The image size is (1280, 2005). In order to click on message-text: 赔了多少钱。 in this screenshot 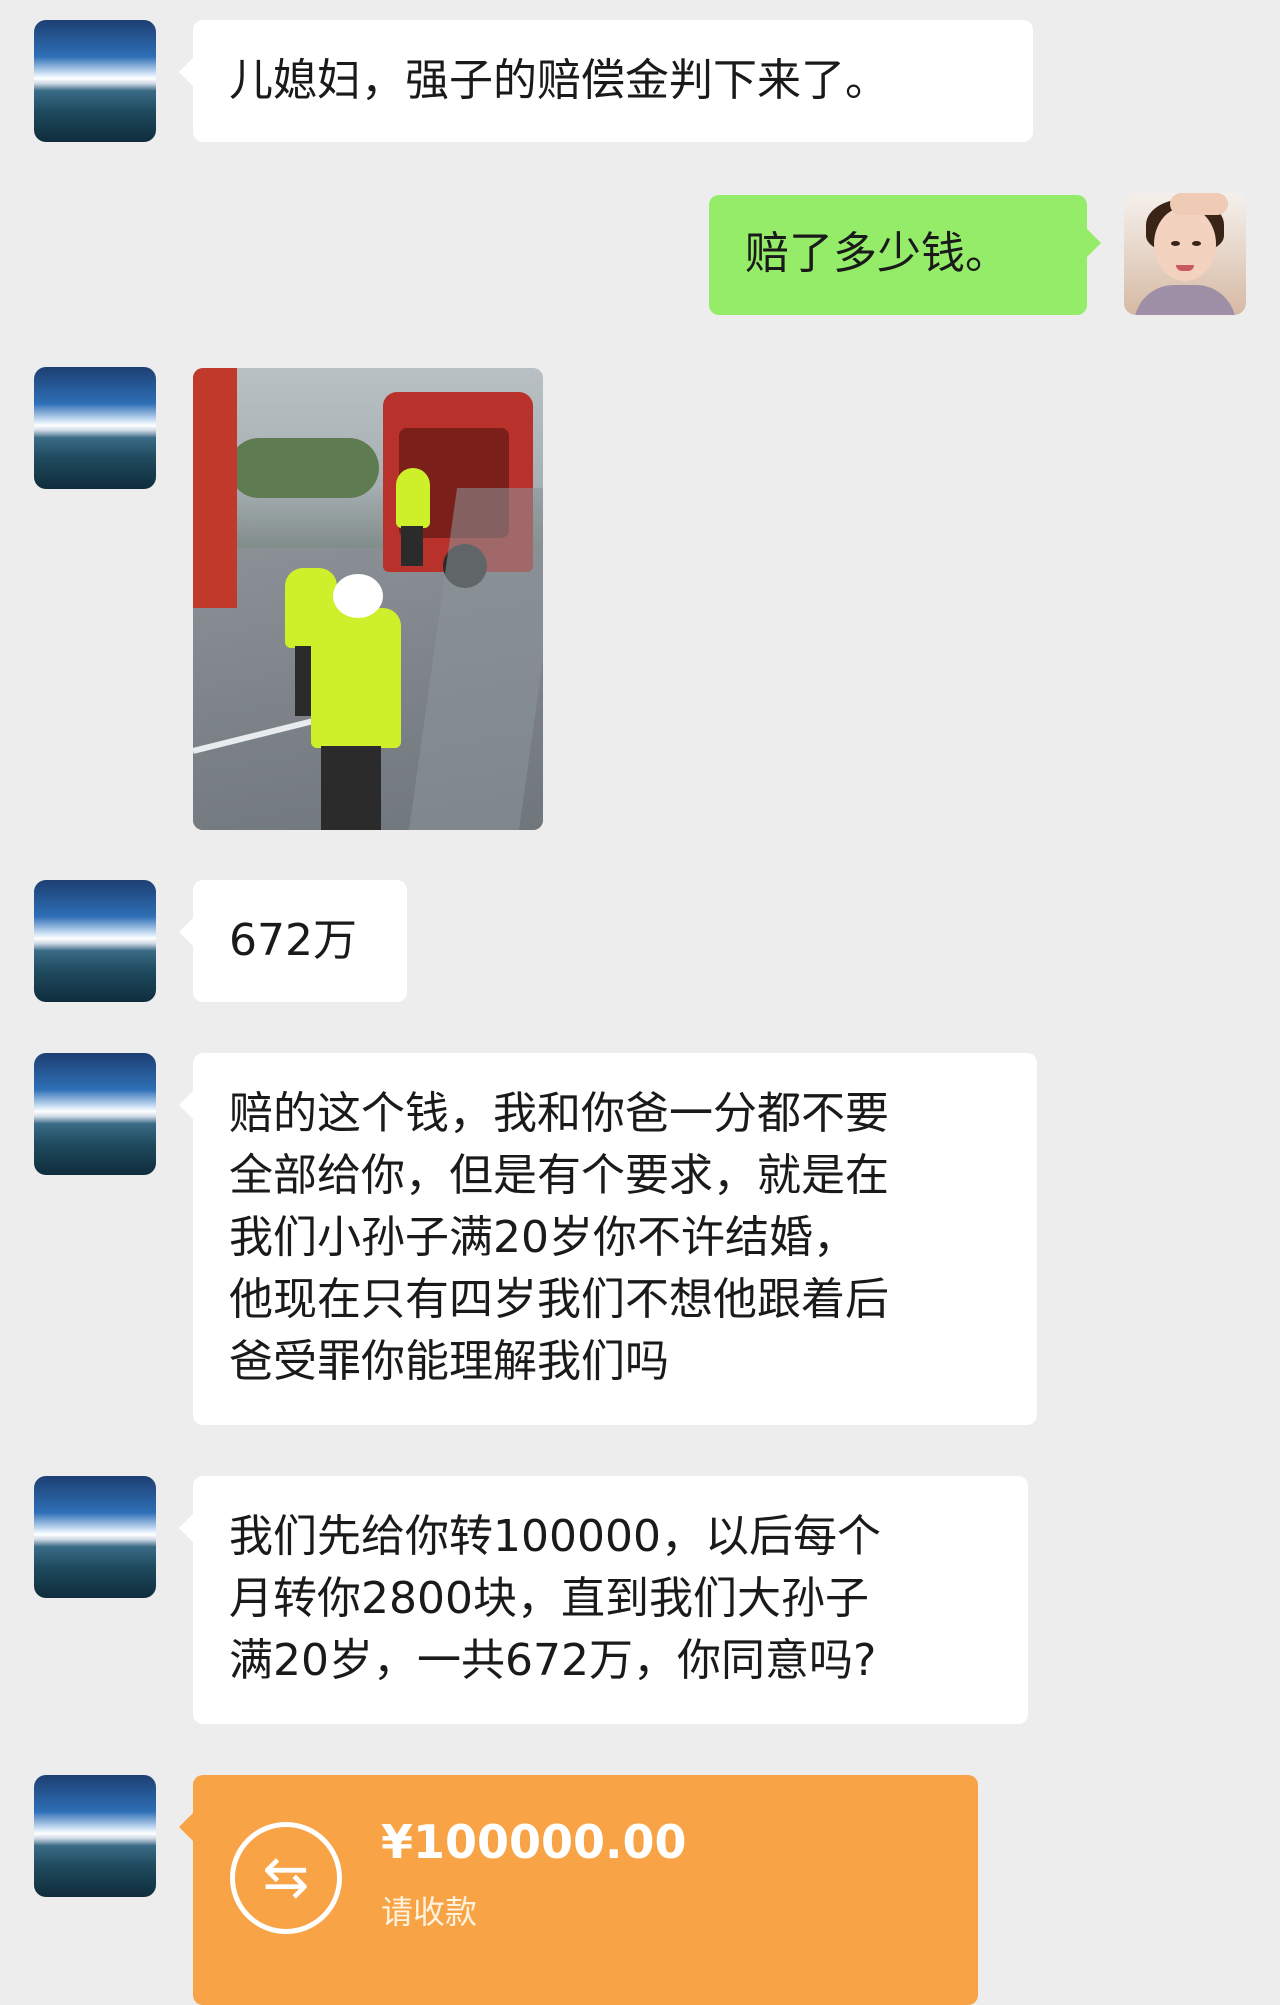, I will do `click(877, 253)`.